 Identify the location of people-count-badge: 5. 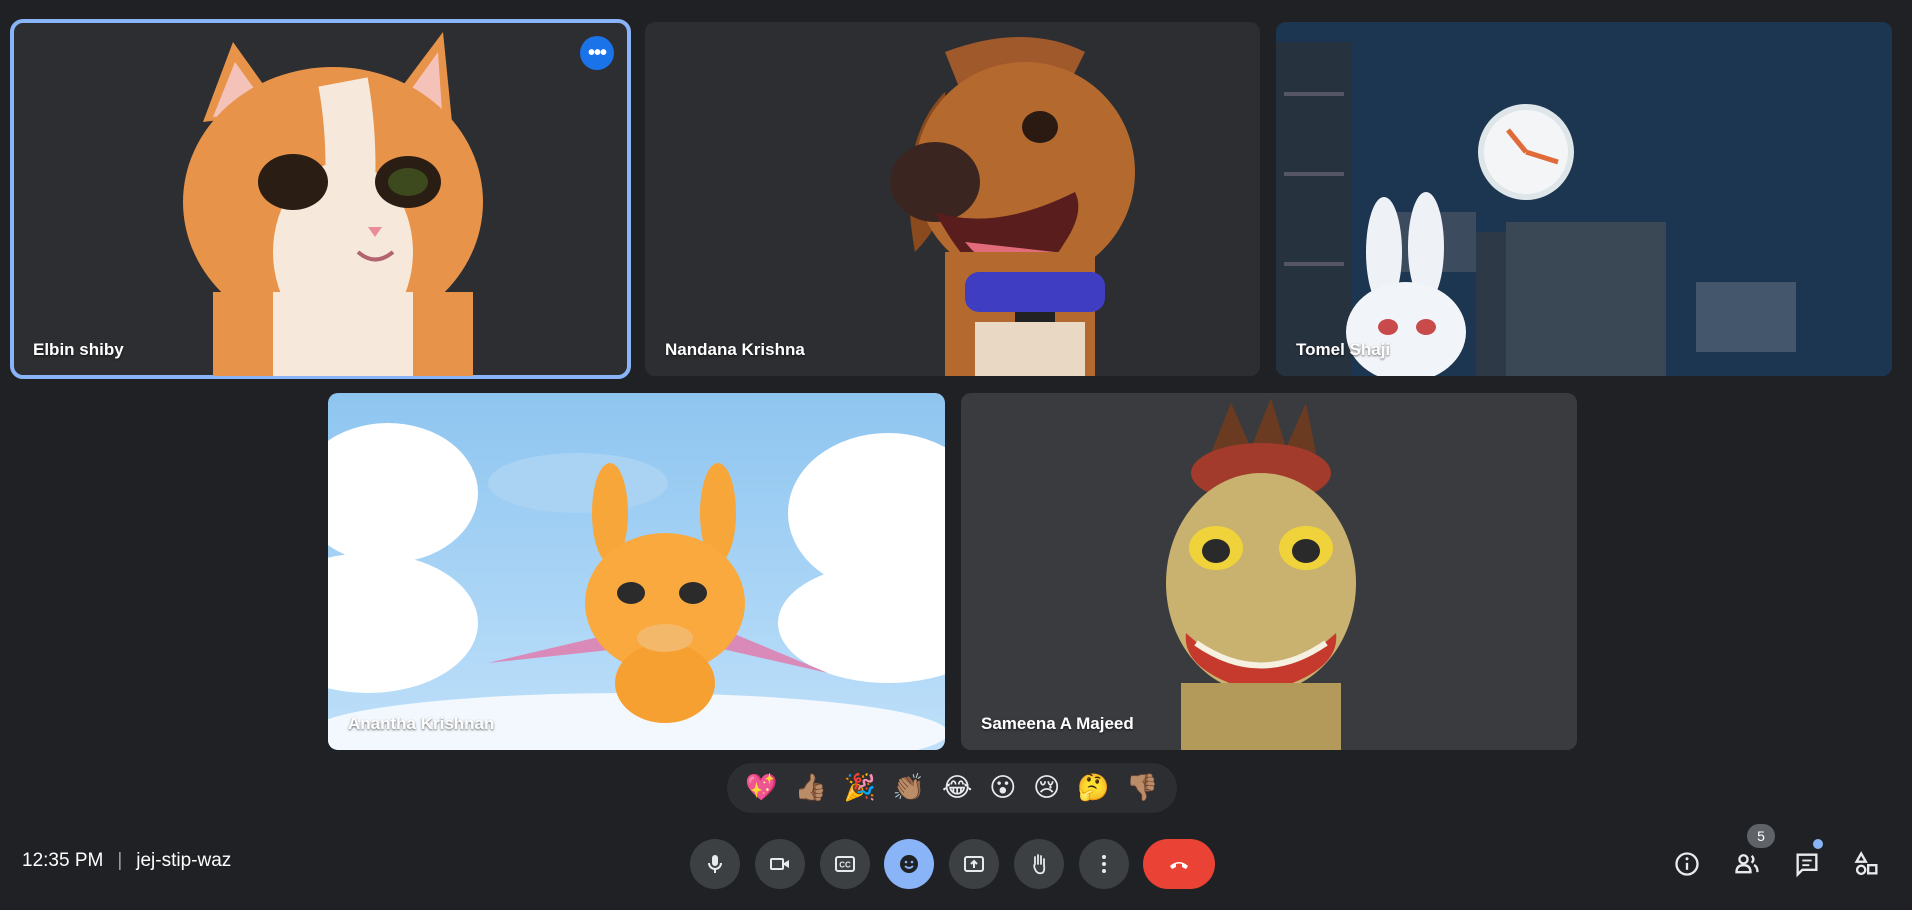
(1761, 836).